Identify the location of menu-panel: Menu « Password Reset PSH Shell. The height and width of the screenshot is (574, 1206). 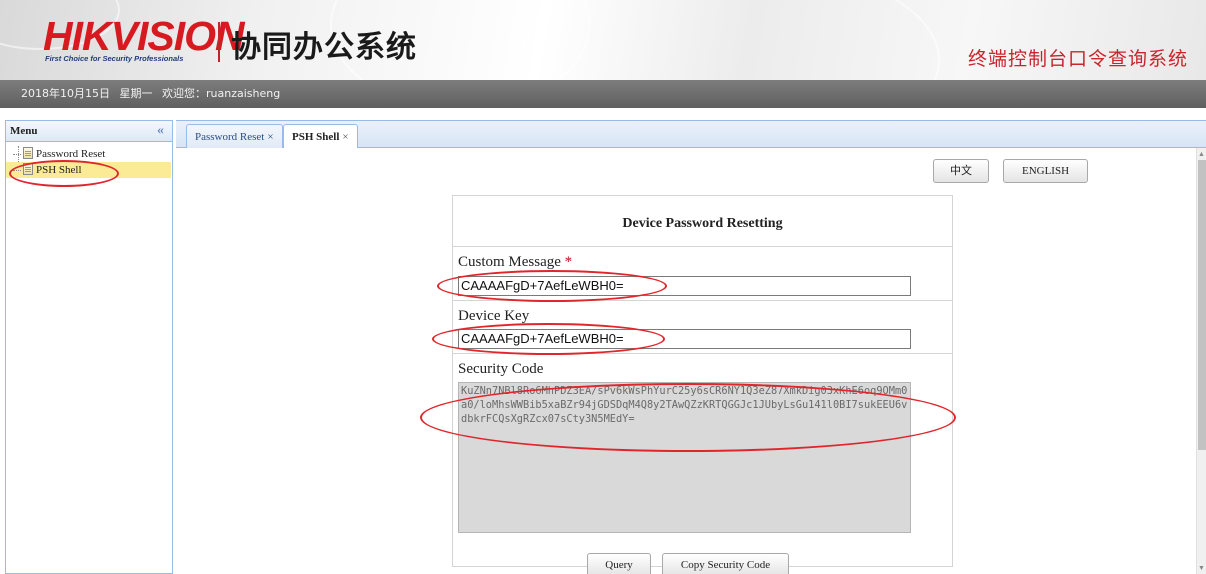
(89, 347).